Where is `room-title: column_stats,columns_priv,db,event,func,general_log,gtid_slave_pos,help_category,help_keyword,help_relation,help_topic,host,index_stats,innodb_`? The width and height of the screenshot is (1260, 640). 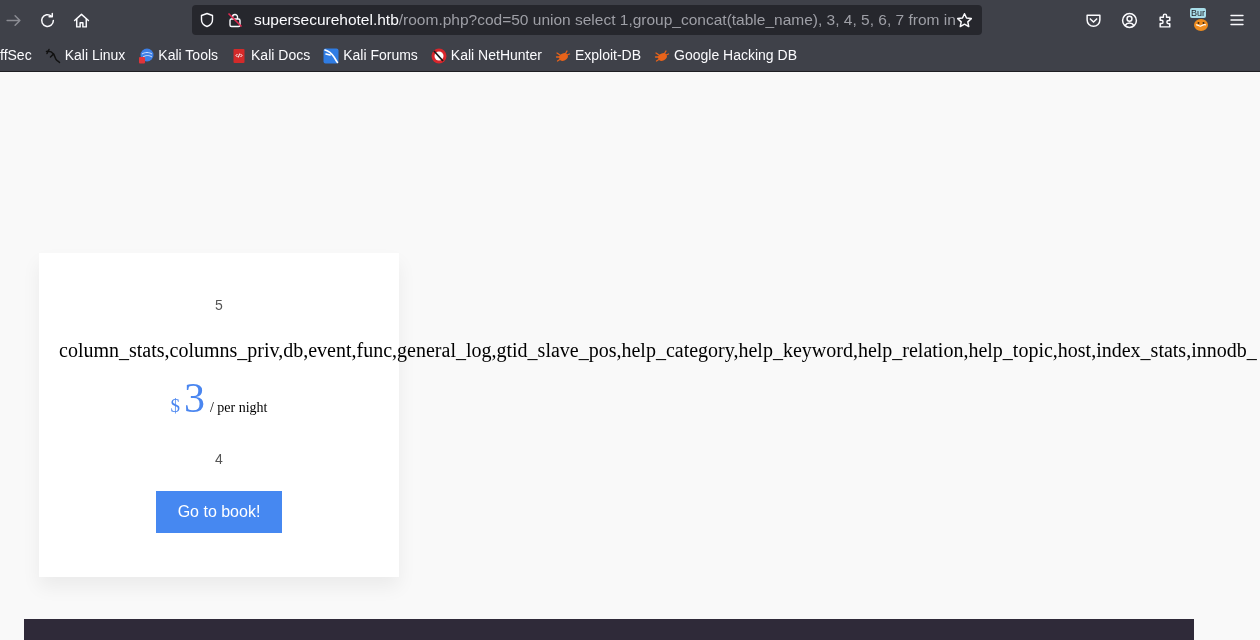
room-title: column_stats,columns_priv,db,event,func,general_log,gtid_slave_pos,help_category,help_keyword,help_relation,help_topic,host,index_stats,innodb_ is located at coordinates (658, 350).